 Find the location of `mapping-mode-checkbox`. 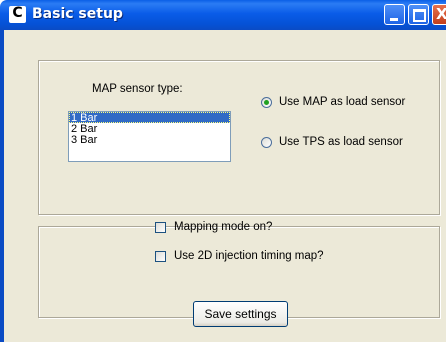

mapping-mode-checkbox is located at coordinates (160, 227).